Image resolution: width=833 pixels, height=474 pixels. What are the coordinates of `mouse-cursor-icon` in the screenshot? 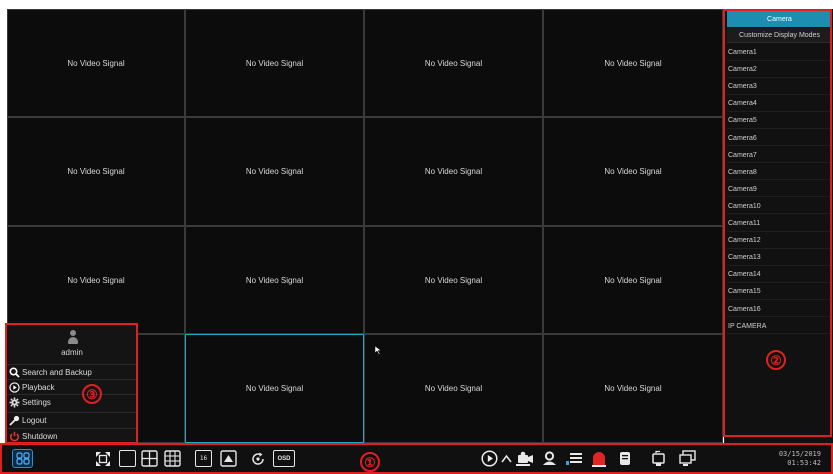 It's located at (378, 350).